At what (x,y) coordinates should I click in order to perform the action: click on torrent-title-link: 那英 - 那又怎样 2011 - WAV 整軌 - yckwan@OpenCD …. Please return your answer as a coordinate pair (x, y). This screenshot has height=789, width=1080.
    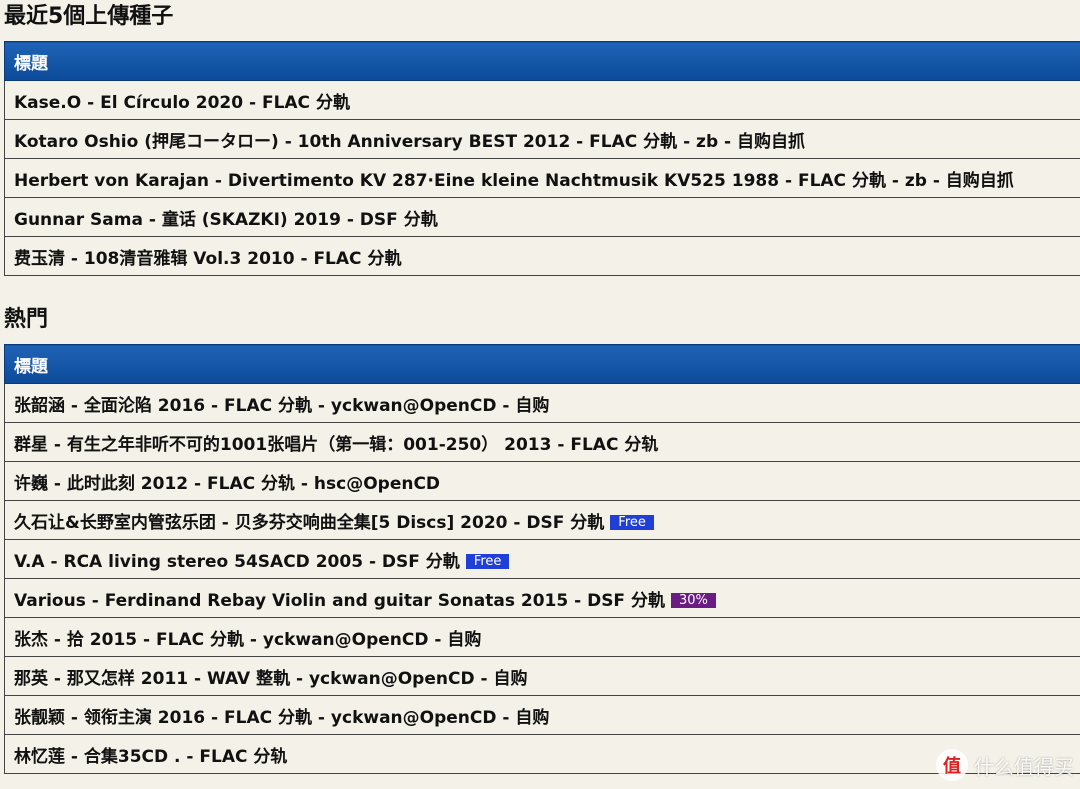
    Looking at the image, I should click on (270, 679).